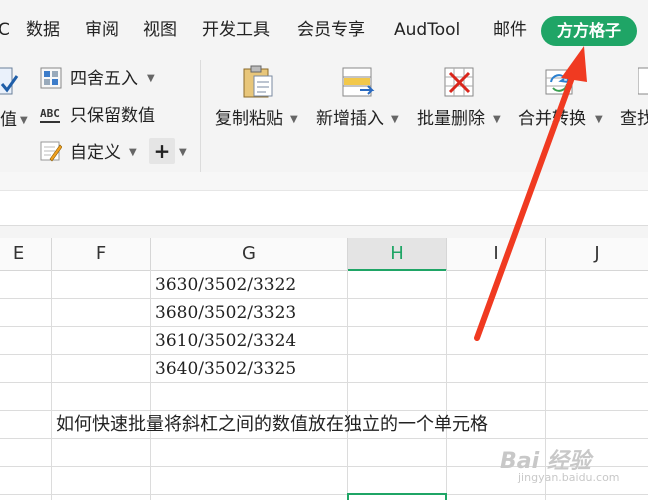 The image size is (648, 500). I want to click on annotation-arrow-icon, so click(530, 193).